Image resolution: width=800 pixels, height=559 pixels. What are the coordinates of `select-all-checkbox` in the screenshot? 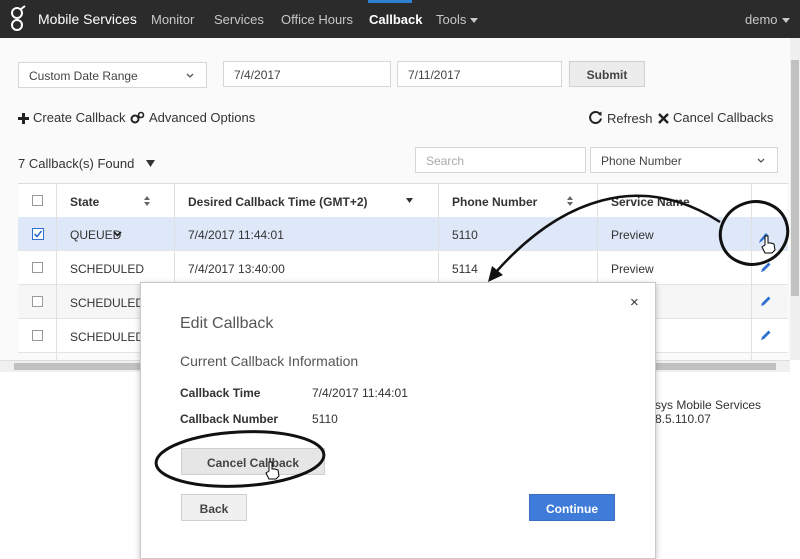 It's located at (37, 200).